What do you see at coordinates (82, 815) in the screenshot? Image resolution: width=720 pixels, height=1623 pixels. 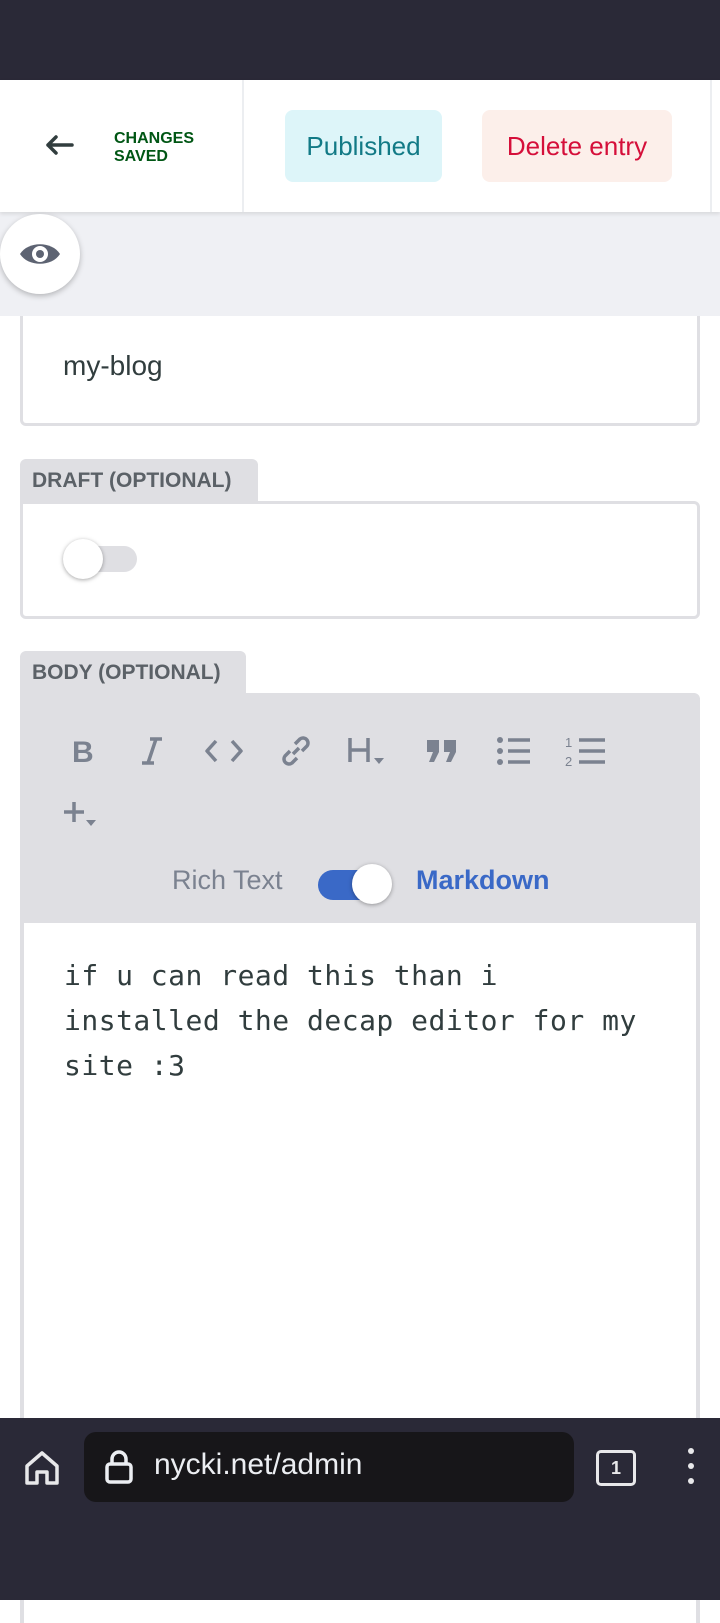 I see `add-component-icon` at bounding box center [82, 815].